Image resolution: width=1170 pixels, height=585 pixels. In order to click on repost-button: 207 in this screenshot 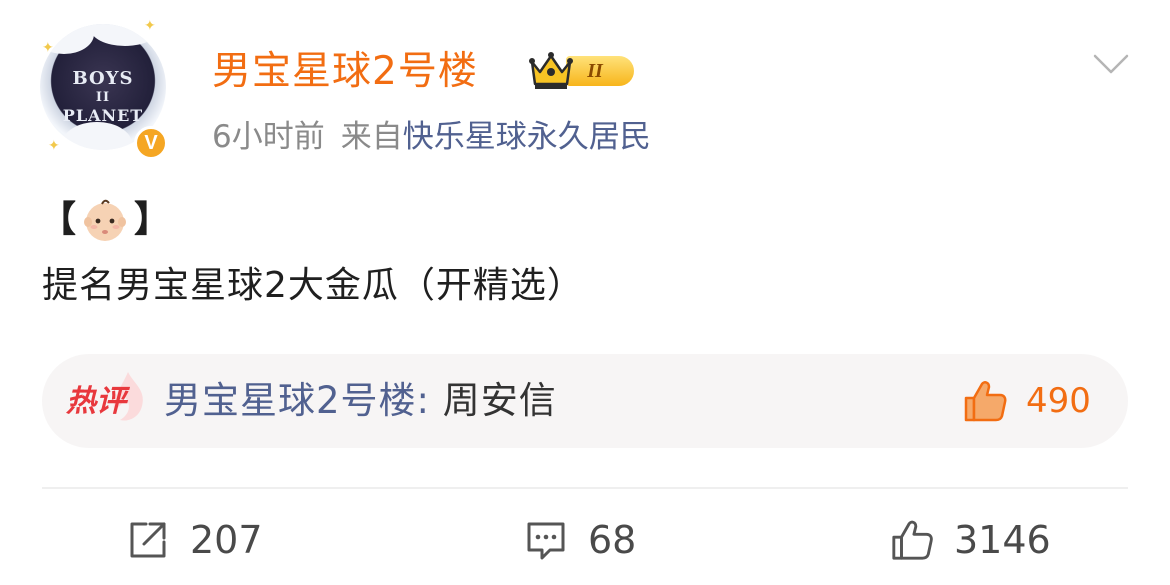, I will do `click(194, 540)`.